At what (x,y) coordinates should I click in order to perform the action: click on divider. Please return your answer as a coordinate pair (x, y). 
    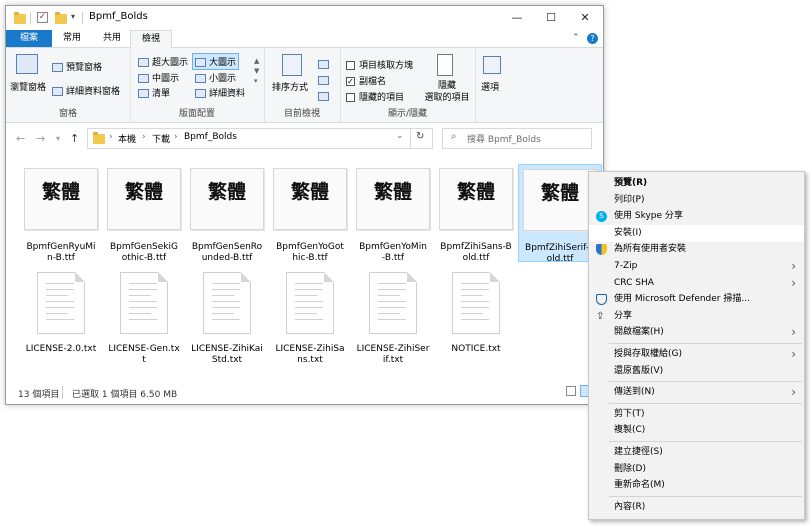
    Looking at the image, I should click on (410, 138).